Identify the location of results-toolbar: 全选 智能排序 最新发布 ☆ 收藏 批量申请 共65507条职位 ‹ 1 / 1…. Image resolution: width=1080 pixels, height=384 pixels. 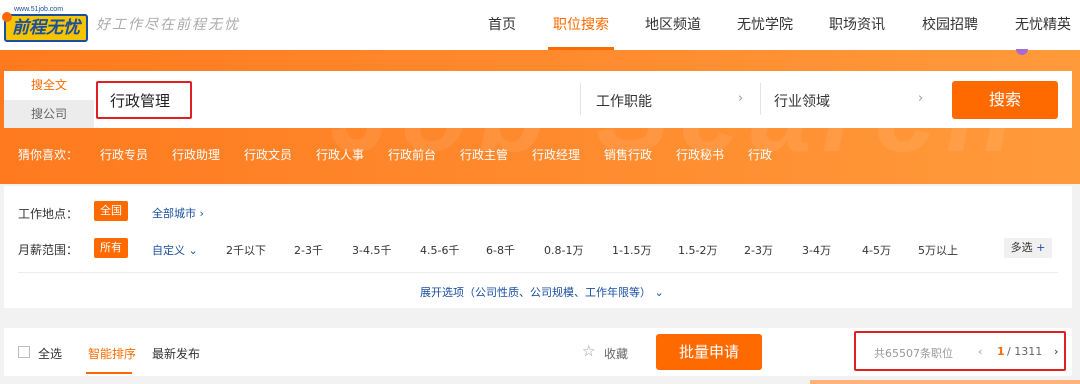
(538, 352).